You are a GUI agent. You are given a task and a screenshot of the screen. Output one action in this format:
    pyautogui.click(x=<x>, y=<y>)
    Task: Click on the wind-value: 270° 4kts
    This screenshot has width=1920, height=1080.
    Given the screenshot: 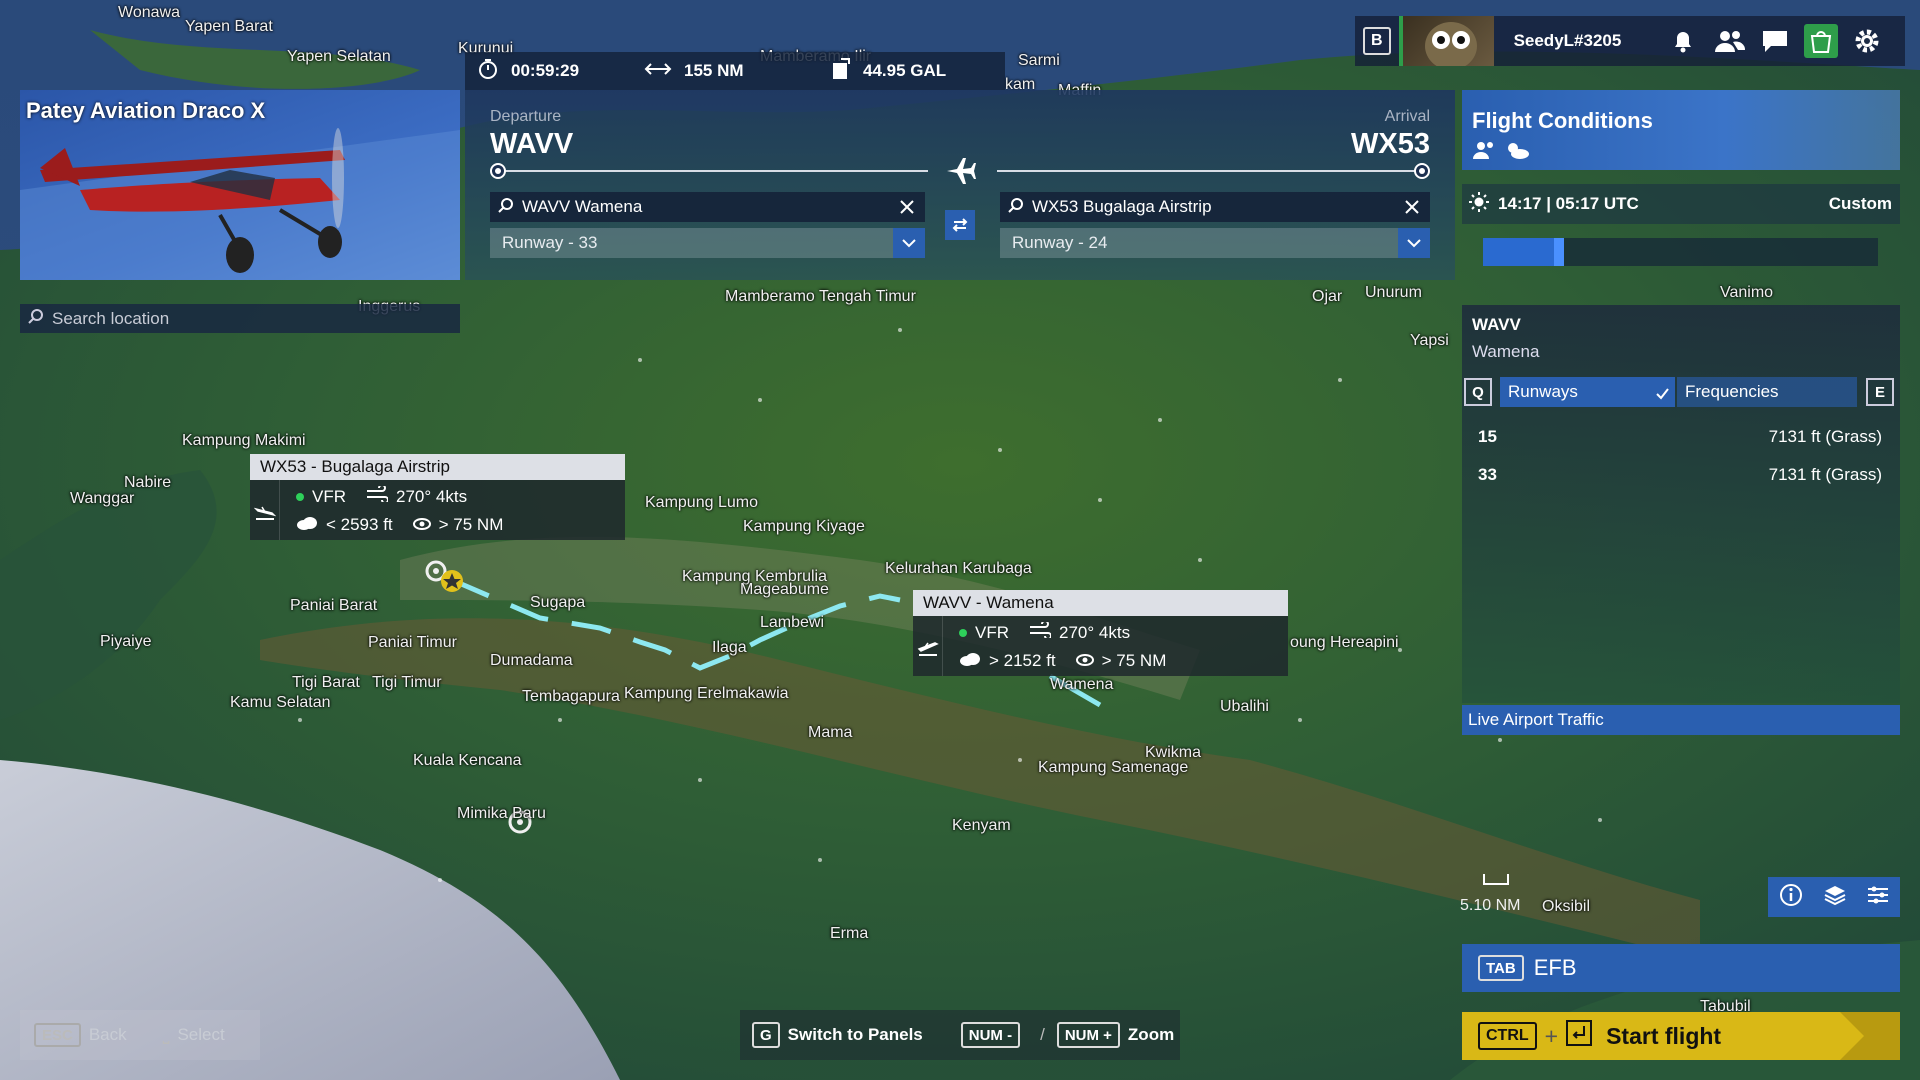 What is the action you would take?
    pyautogui.click(x=1095, y=632)
    